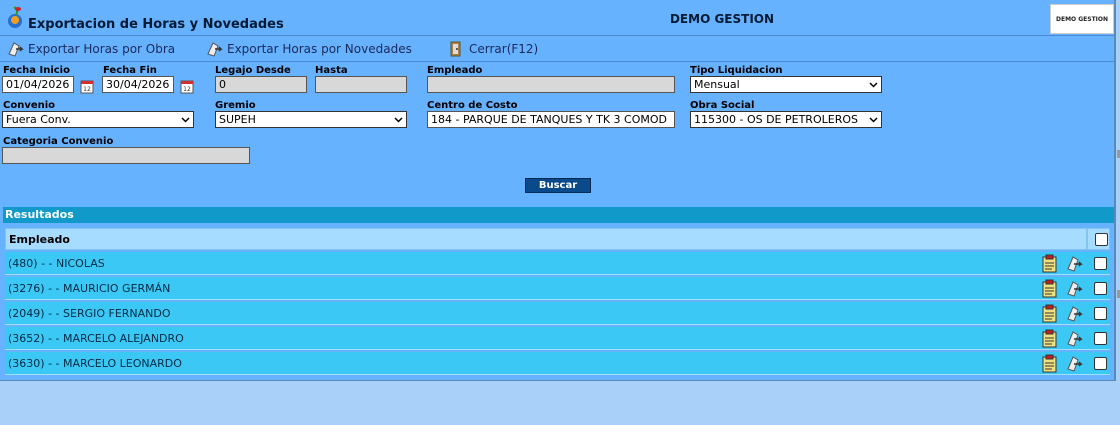 The image size is (1120, 425). What do you see at coordinates (253, 70) in the screenshot?
I see `legajo-desde-label: Legajo Desde` at bounding box center [253, 70].